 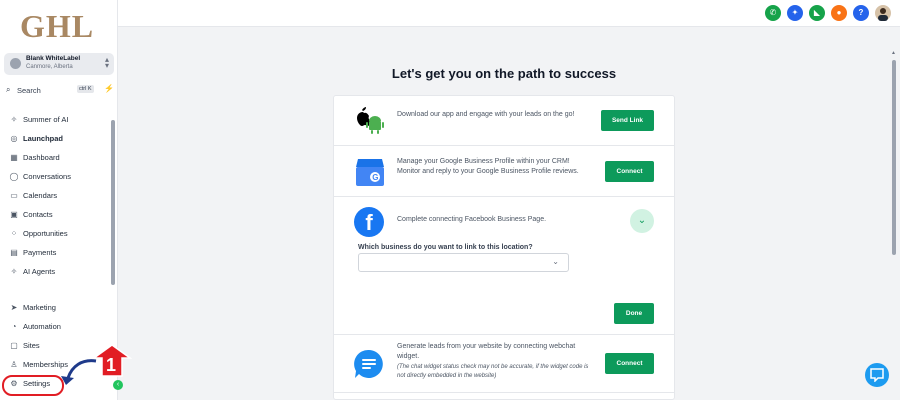 I want to click on company-logo: GHL, so click(x=57, y=26).